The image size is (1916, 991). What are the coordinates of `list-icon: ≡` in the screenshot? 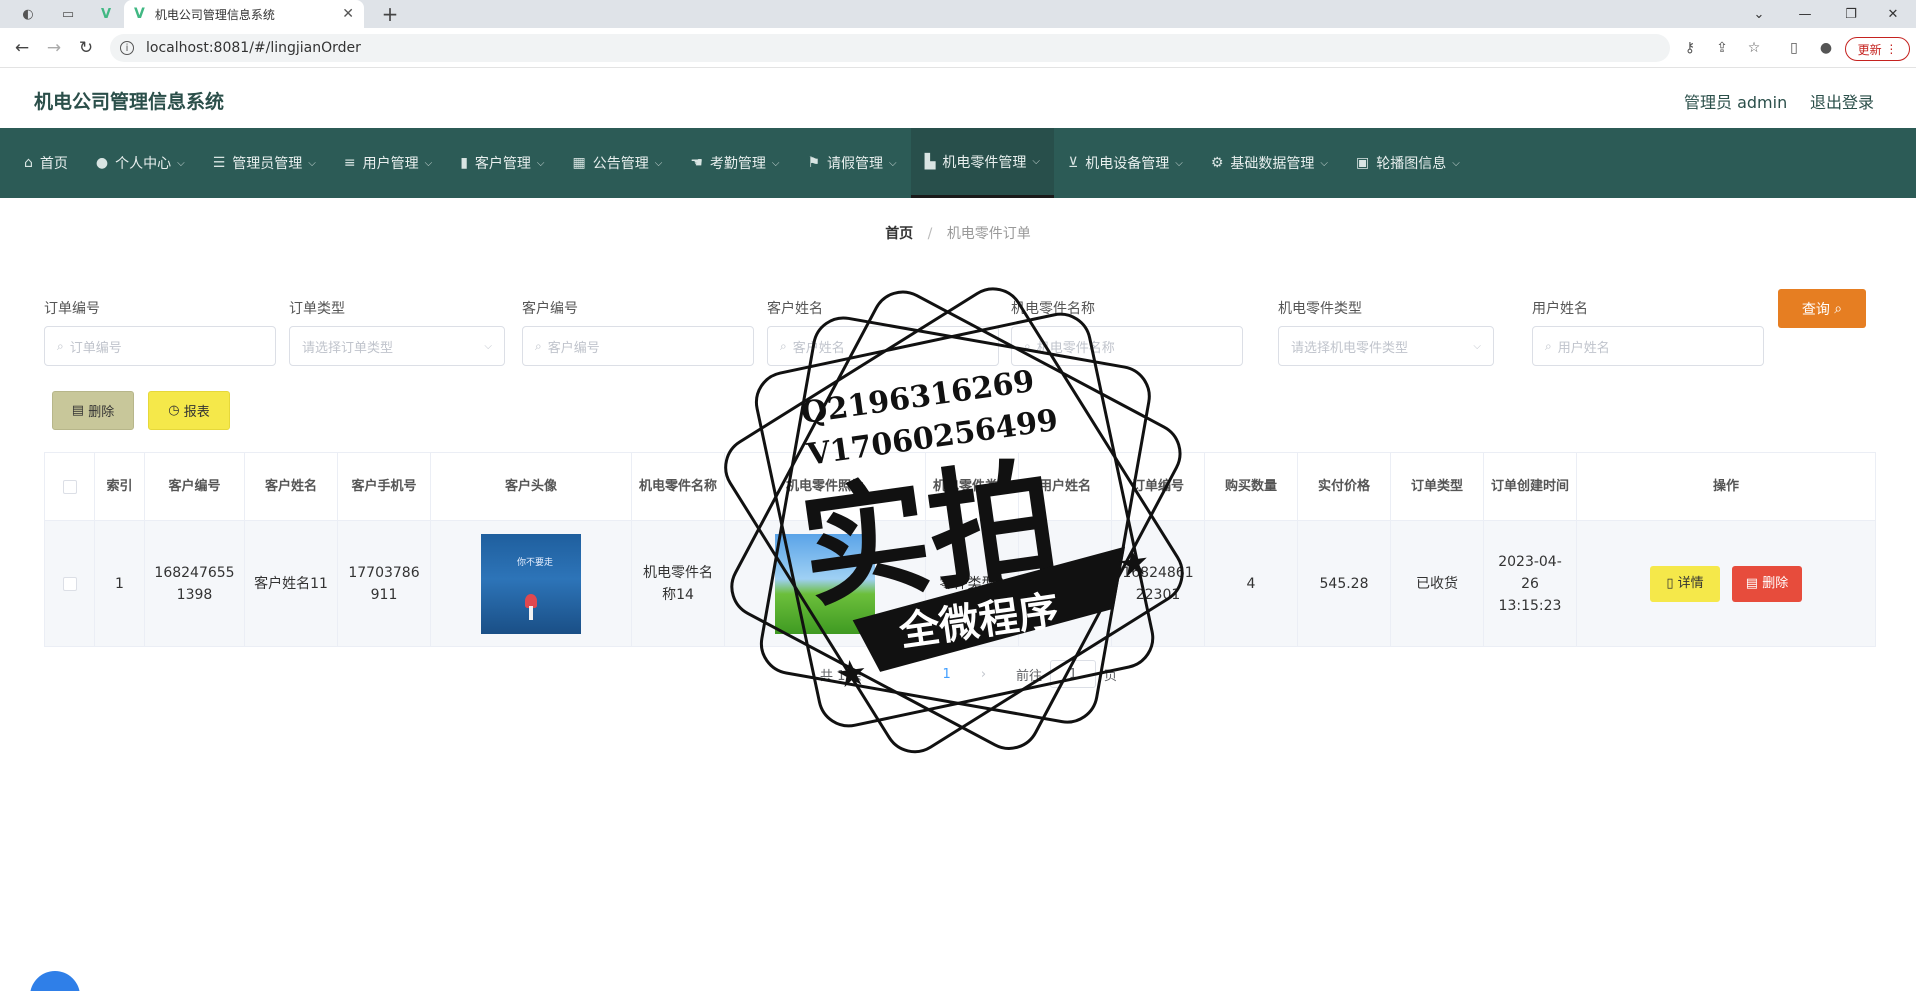 It's located at (349, 163).